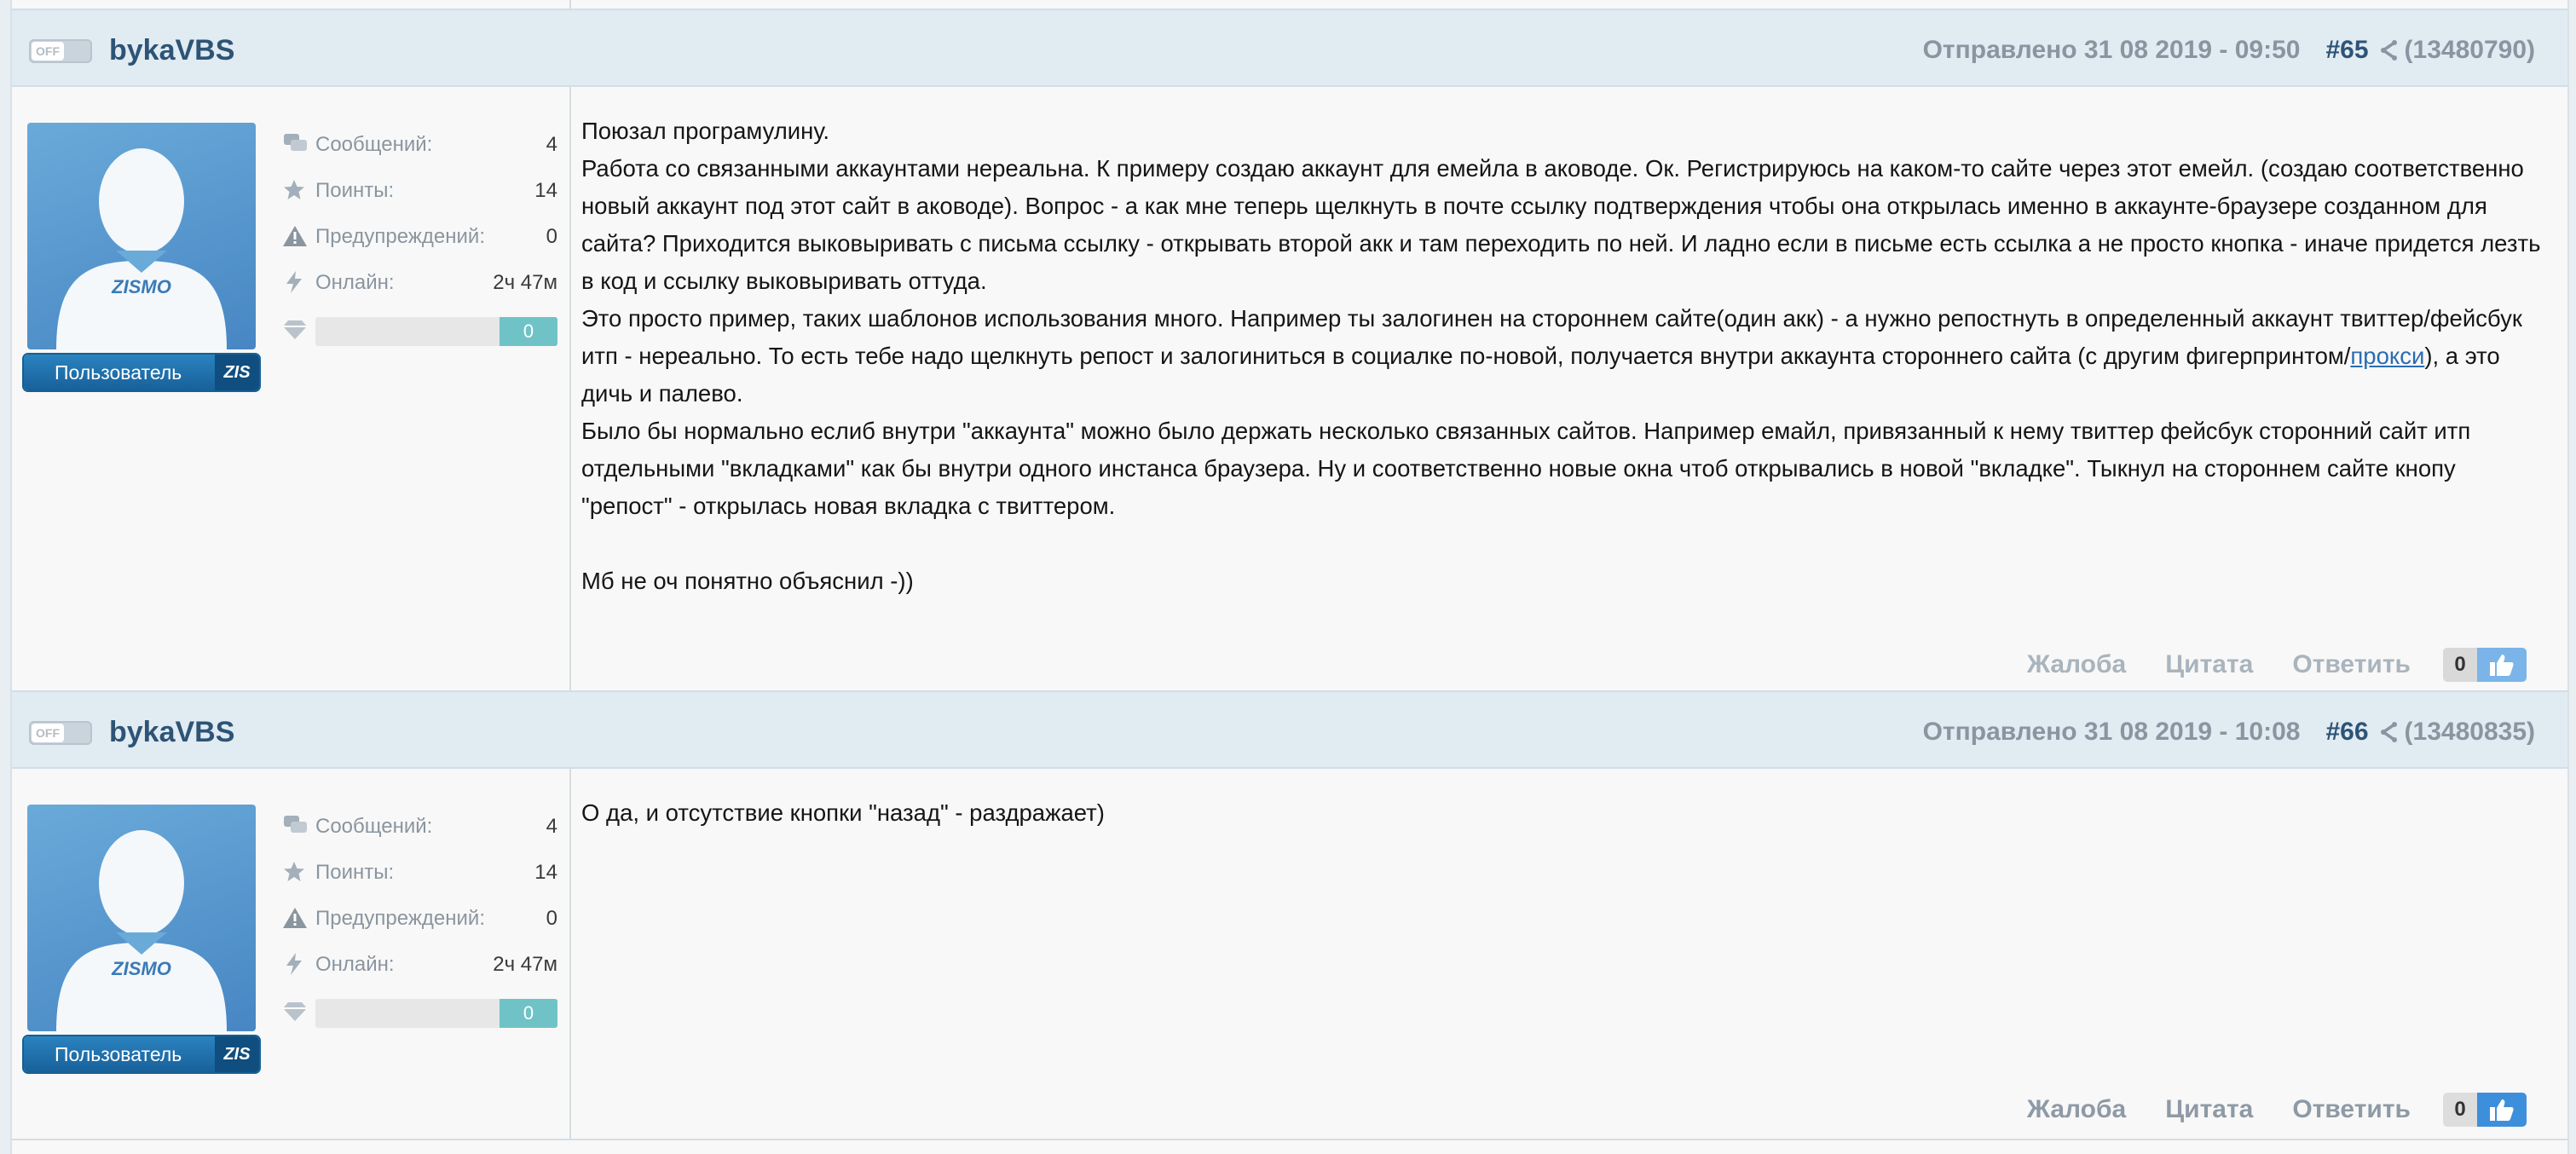 This screenshot has width=2576, height=1154. What do you see at coordinates (2111, 732) in the screenshot?
I see `post-date: Отправлено 31 08 2019 - 10:08` at bounding box center [2111, 732].